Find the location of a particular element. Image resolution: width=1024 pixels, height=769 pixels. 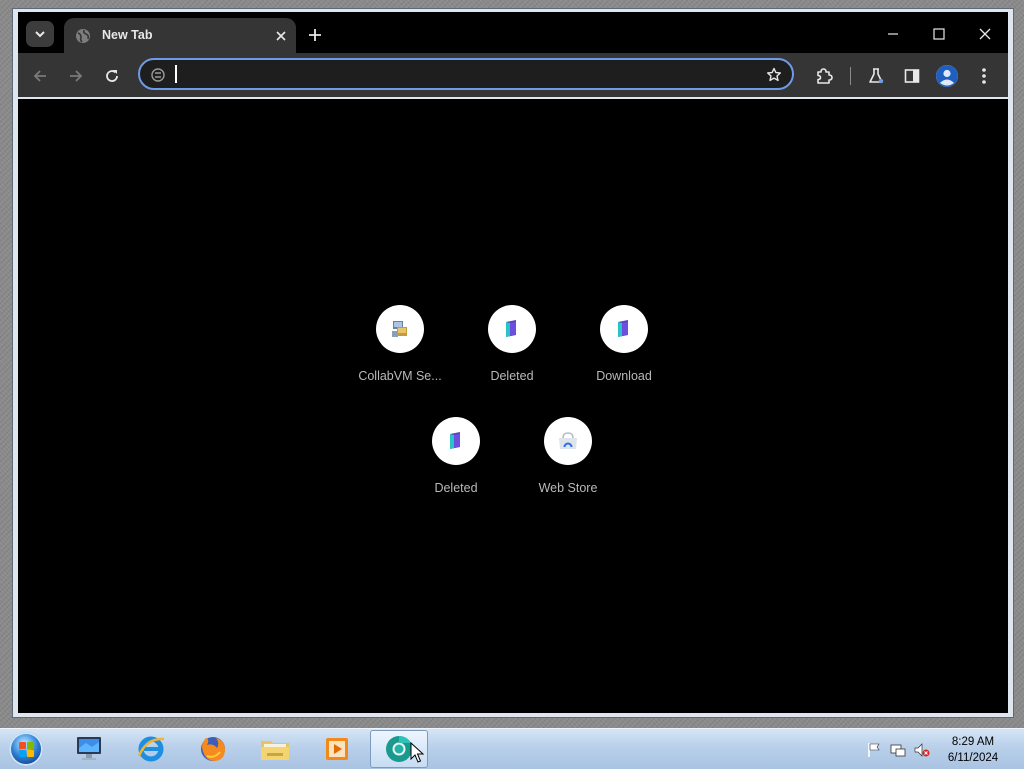

puzzle-icon is located at coordinates (825, 76).